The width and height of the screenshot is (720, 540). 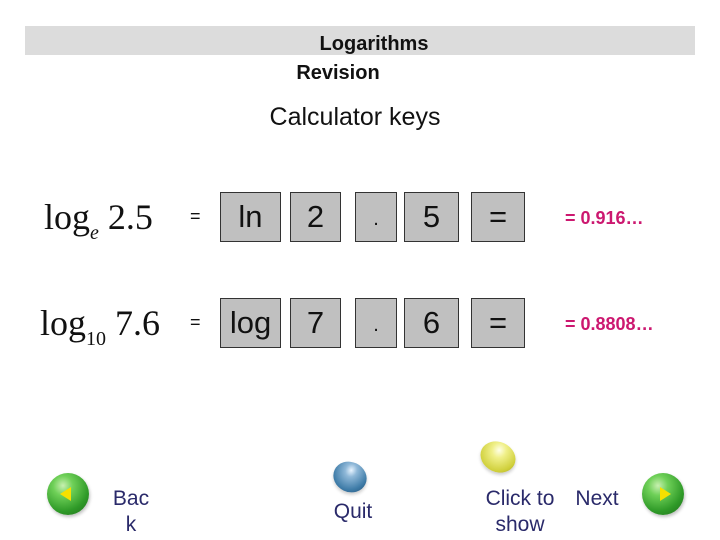 What do you see at coordinates (315, 217) in the screenshot?
I see `key-2: 2` at bounding box center [315, 217].